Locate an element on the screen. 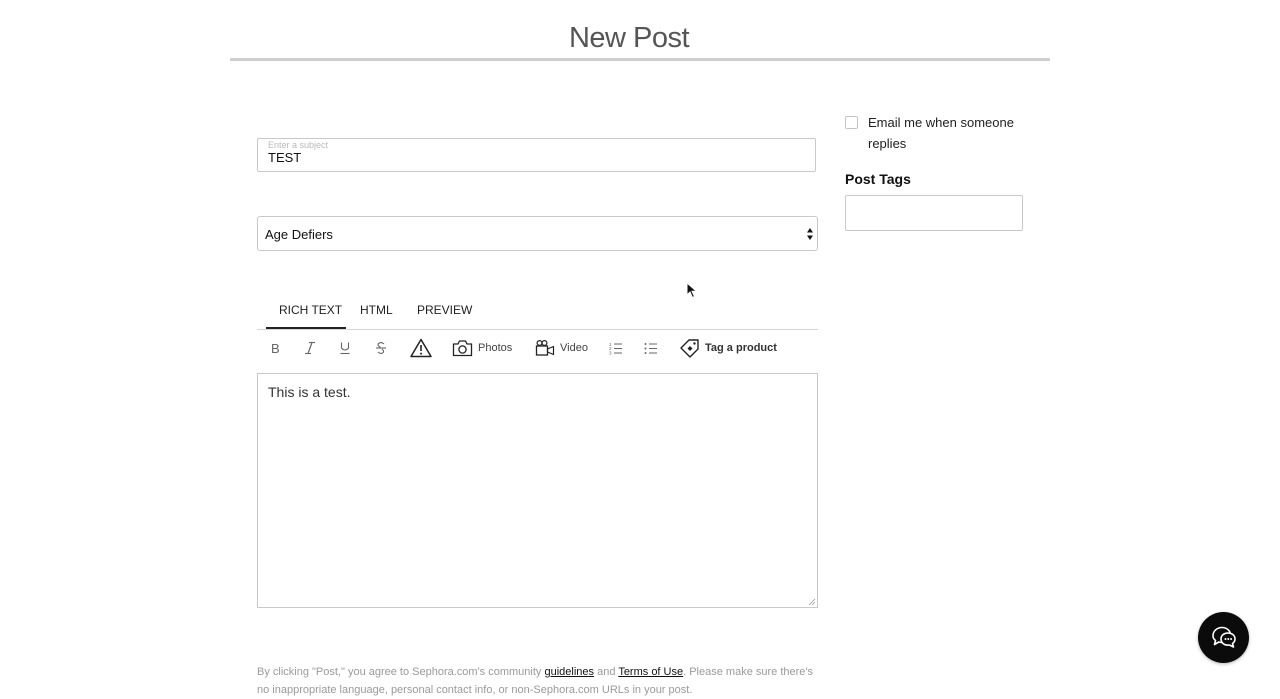 This screenshot has height=699, width=1280. video-label: Video is located at coordinates (574, 348).